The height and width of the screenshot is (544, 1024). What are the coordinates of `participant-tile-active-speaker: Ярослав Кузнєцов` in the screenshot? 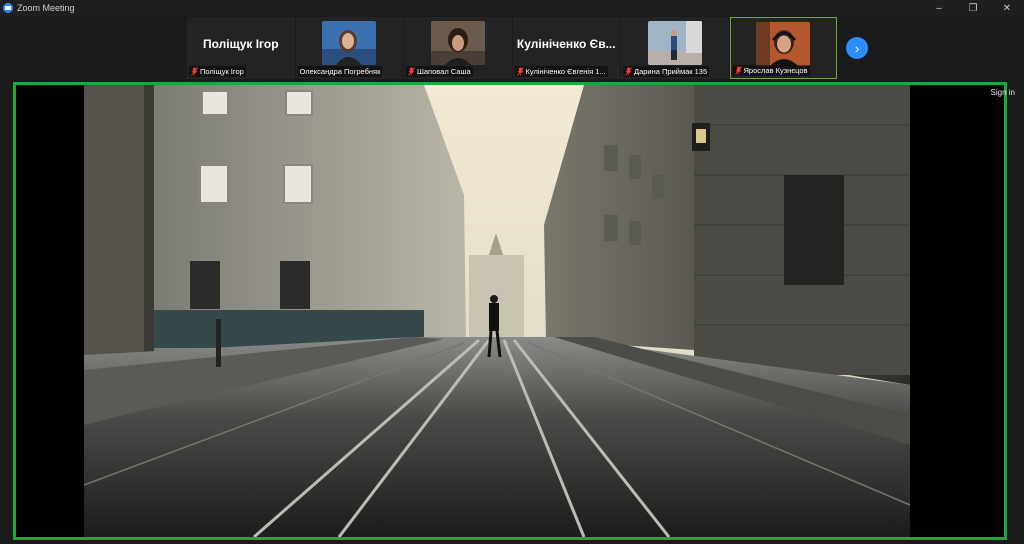 It's located at (783, 48).